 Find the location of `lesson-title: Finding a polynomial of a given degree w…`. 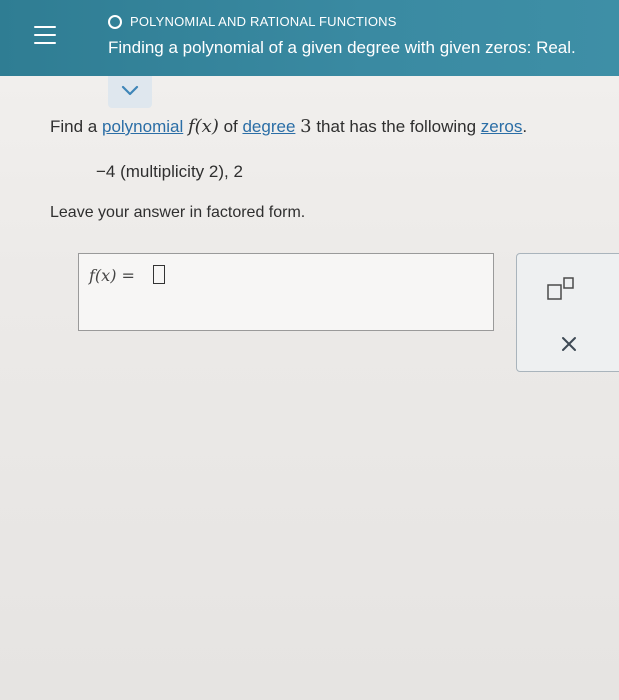

lesson-title: Finding a polynomial of a given degree w… is located at coordinates (342, 47).